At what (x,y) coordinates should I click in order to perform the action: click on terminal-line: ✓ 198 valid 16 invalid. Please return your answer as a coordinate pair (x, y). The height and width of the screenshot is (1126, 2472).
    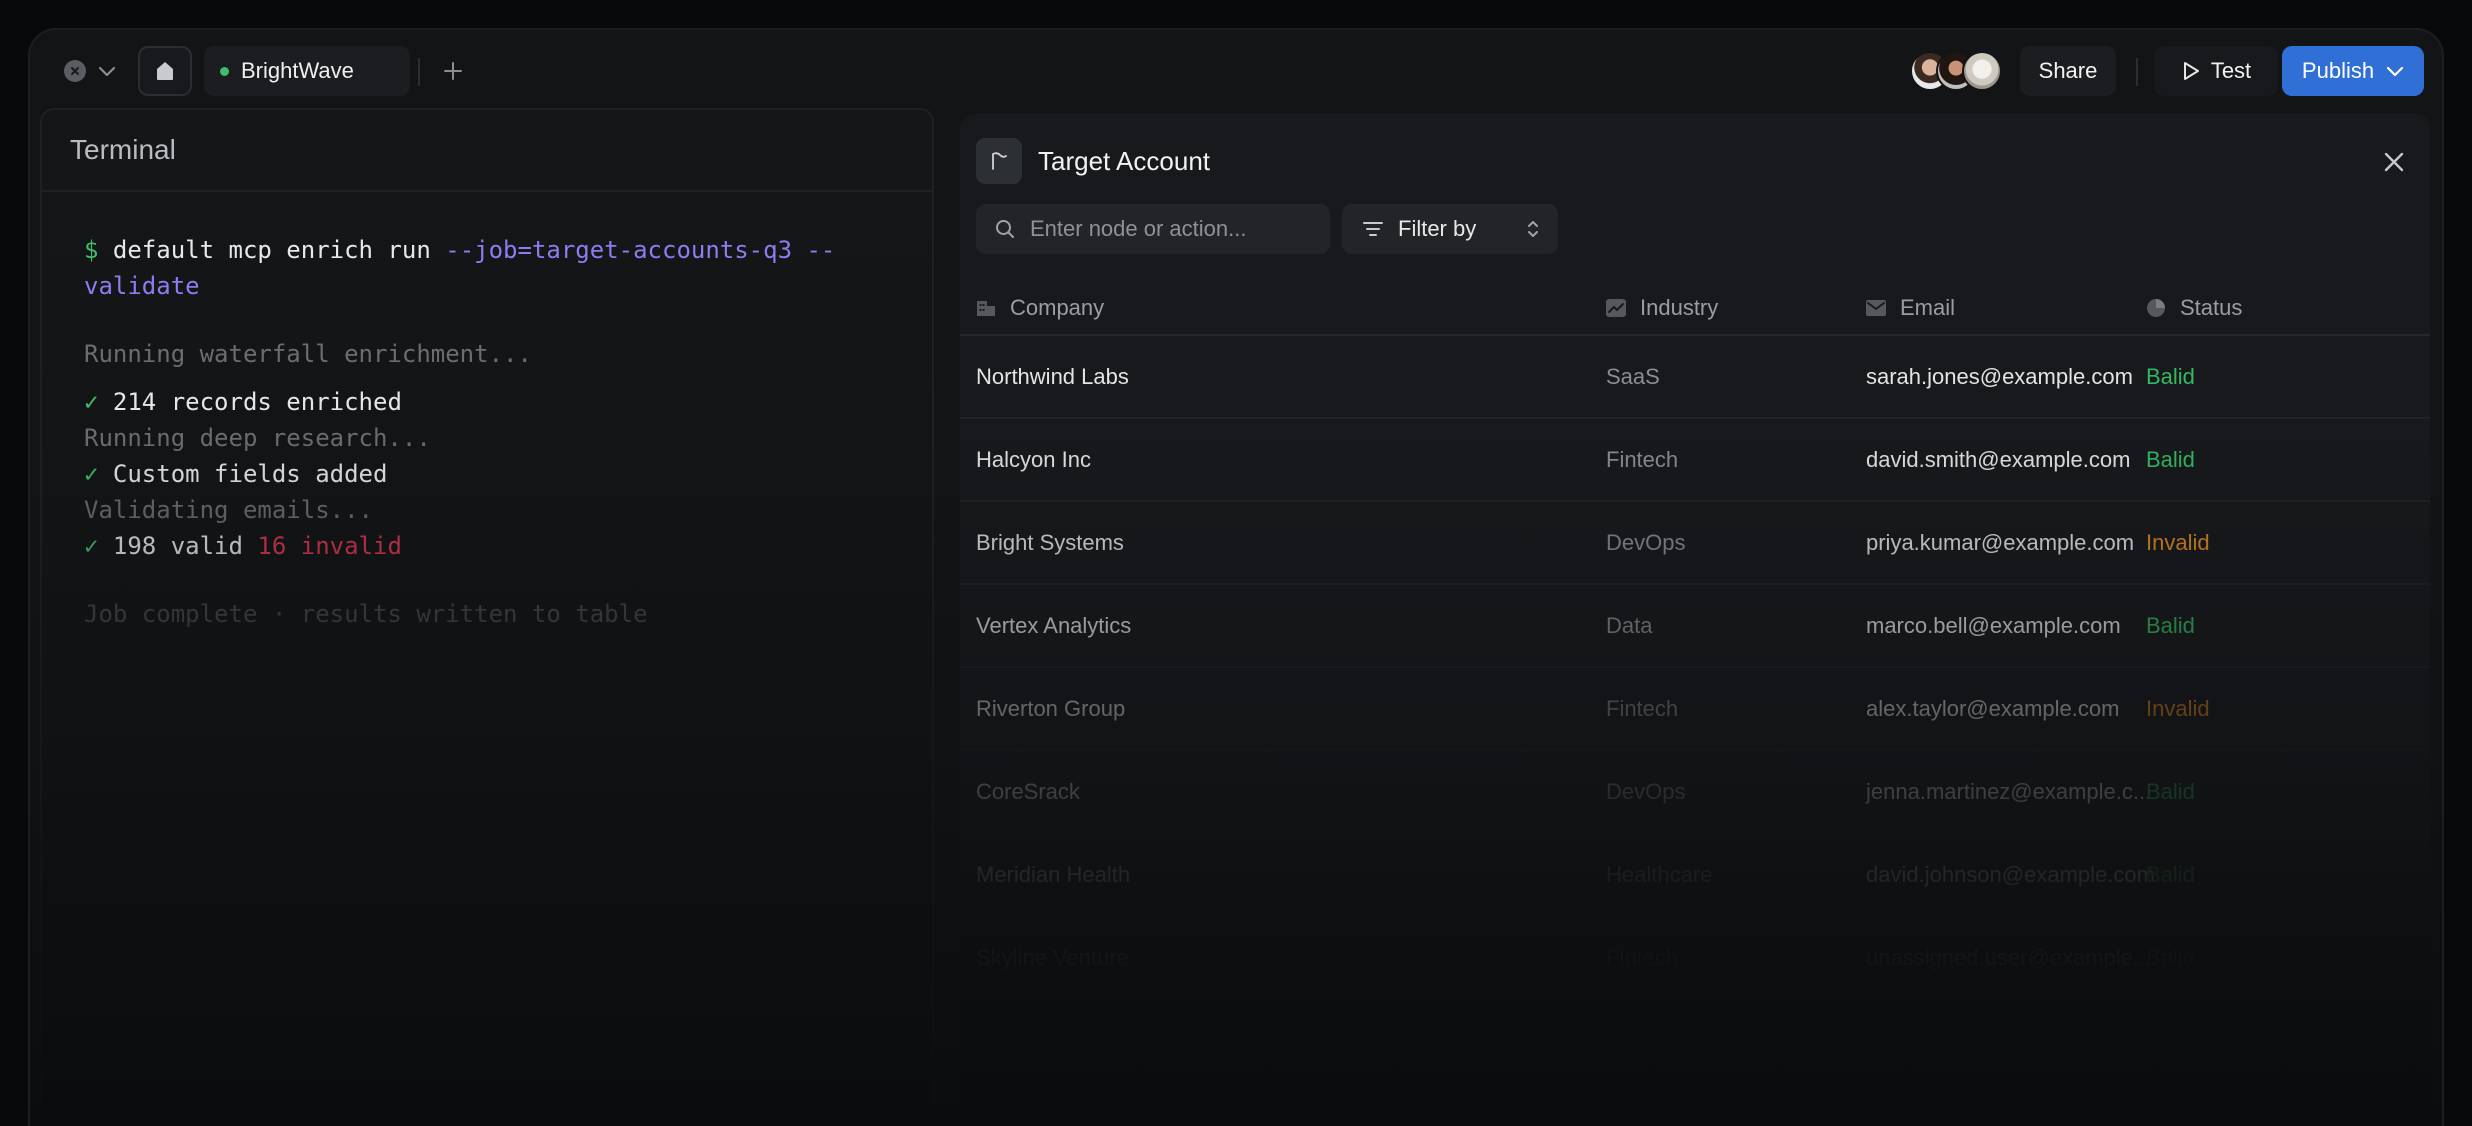
    Looking at the image, I should click on (243, 546).